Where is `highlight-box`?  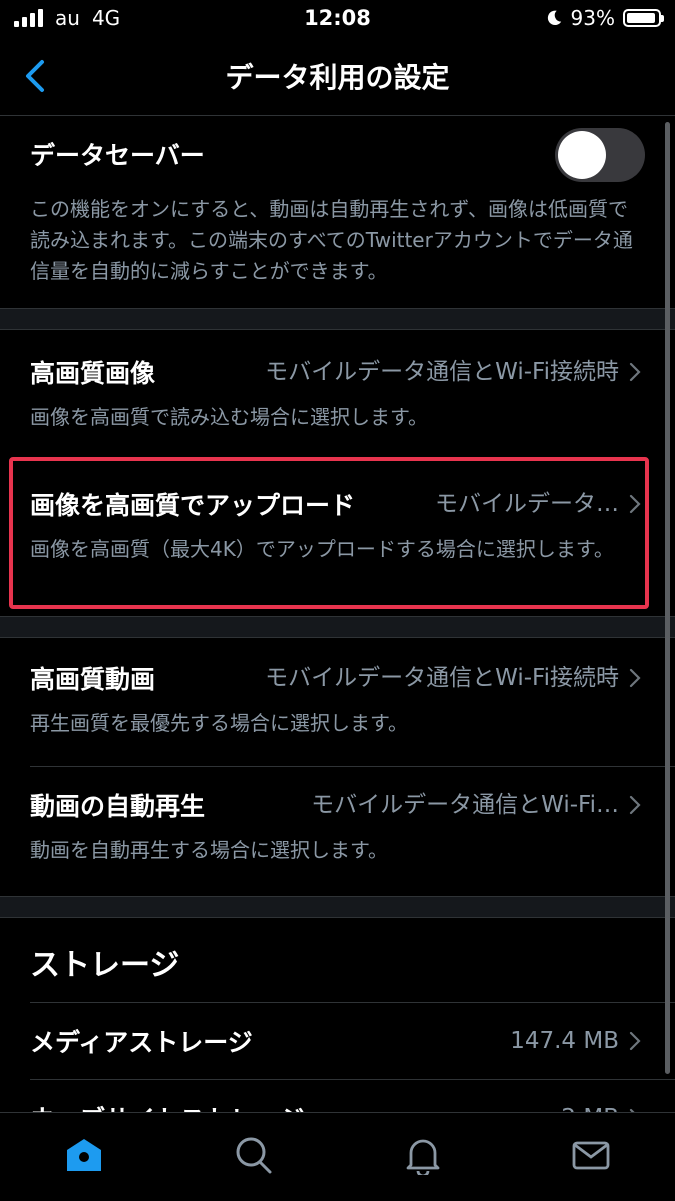 highlight-box is located at coordinates (329, 533).